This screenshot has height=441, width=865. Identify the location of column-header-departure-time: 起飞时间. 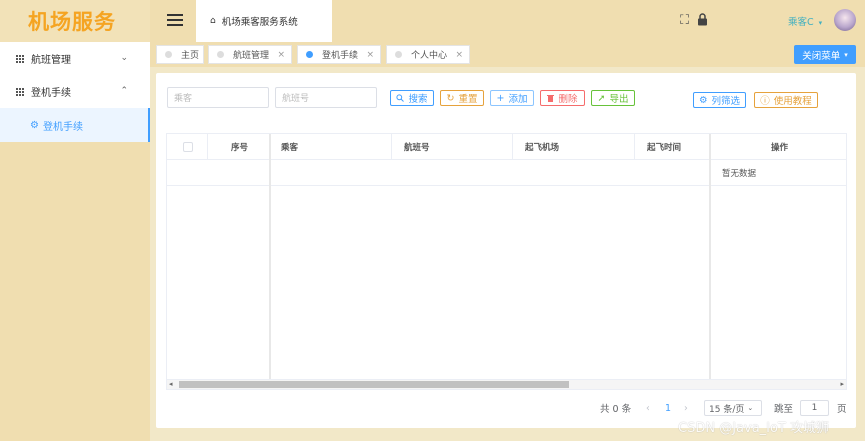
(664, 148).